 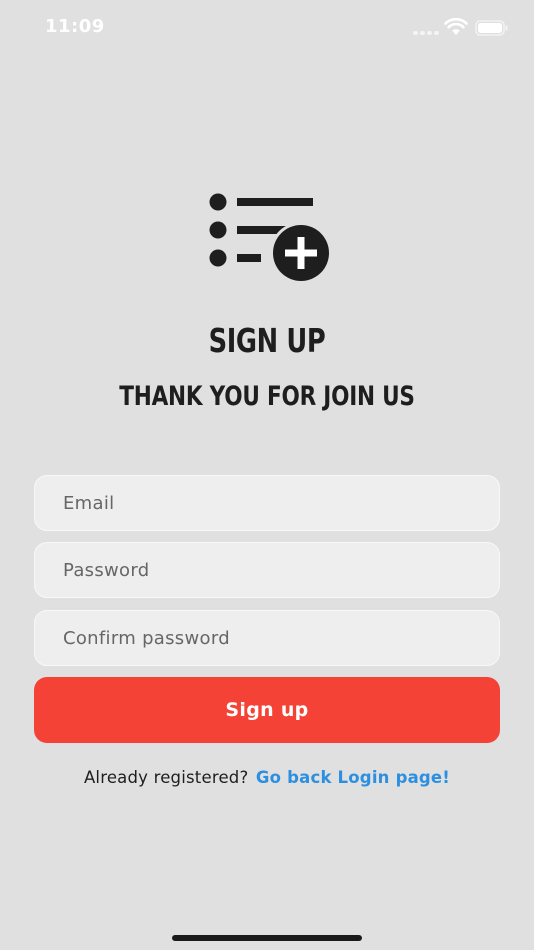 What do you see at coordinates (270, 238) in the screenshot?
I see `add-list-icon` at bounding box center [270, 238].